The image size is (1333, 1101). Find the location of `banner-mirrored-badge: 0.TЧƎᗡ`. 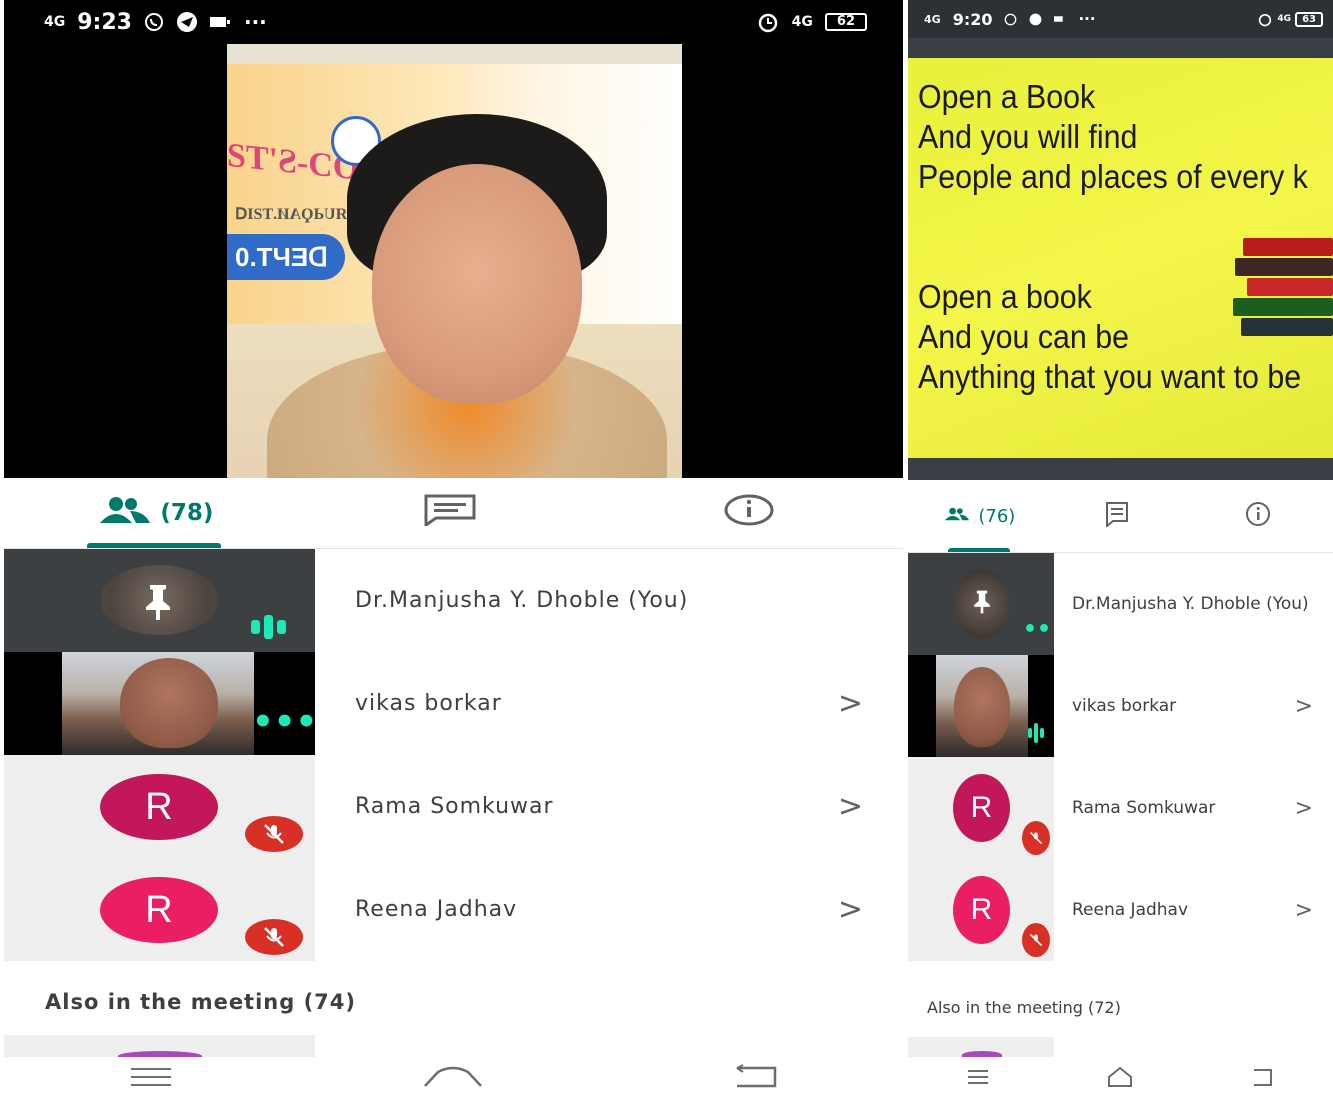

banner-mirrored-badge: 0.TЧƎᗡ is located at coordinates (286, 257).